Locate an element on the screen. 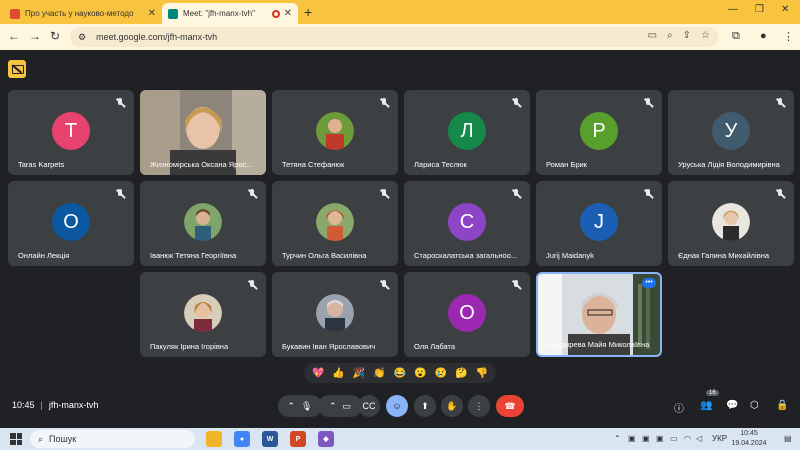 The height and width of the screenshot is (450, 800). file-explorer-icon is located at coordinates (214, 439).